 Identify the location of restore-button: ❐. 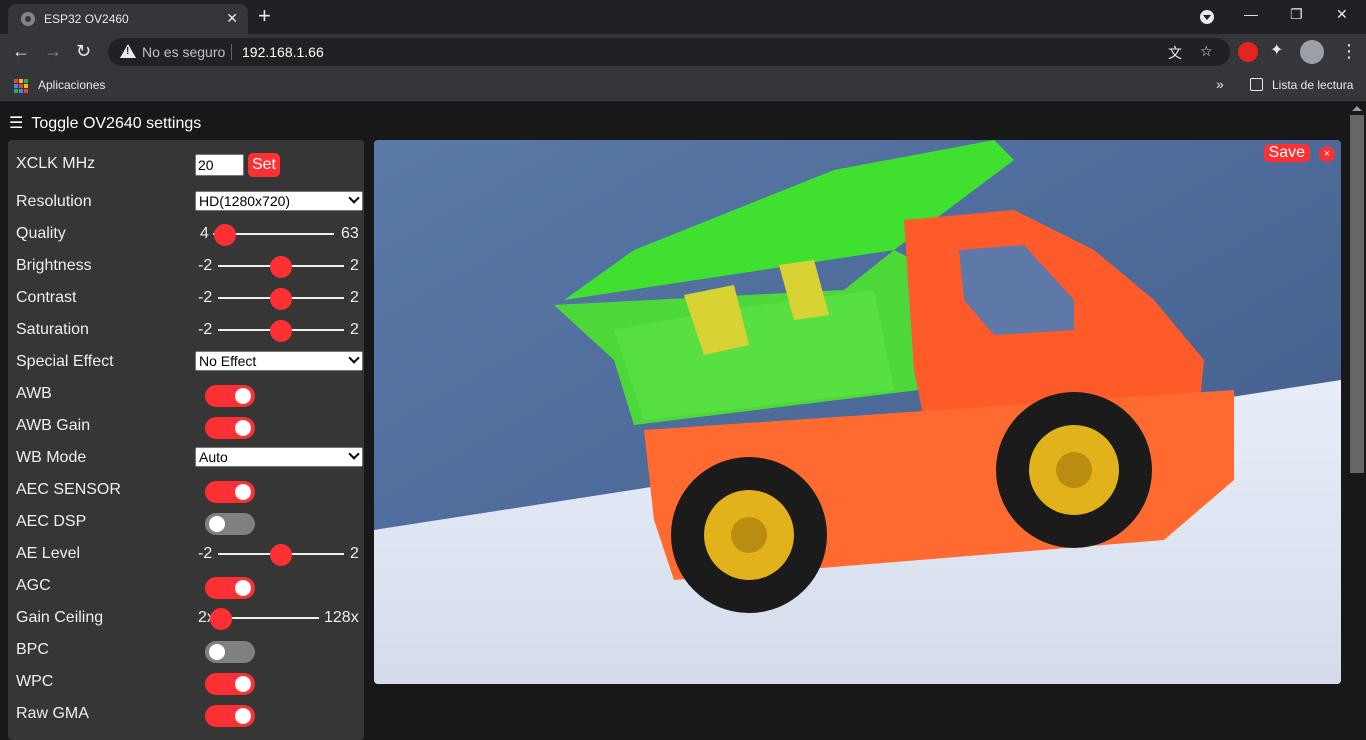
(1296, 14).